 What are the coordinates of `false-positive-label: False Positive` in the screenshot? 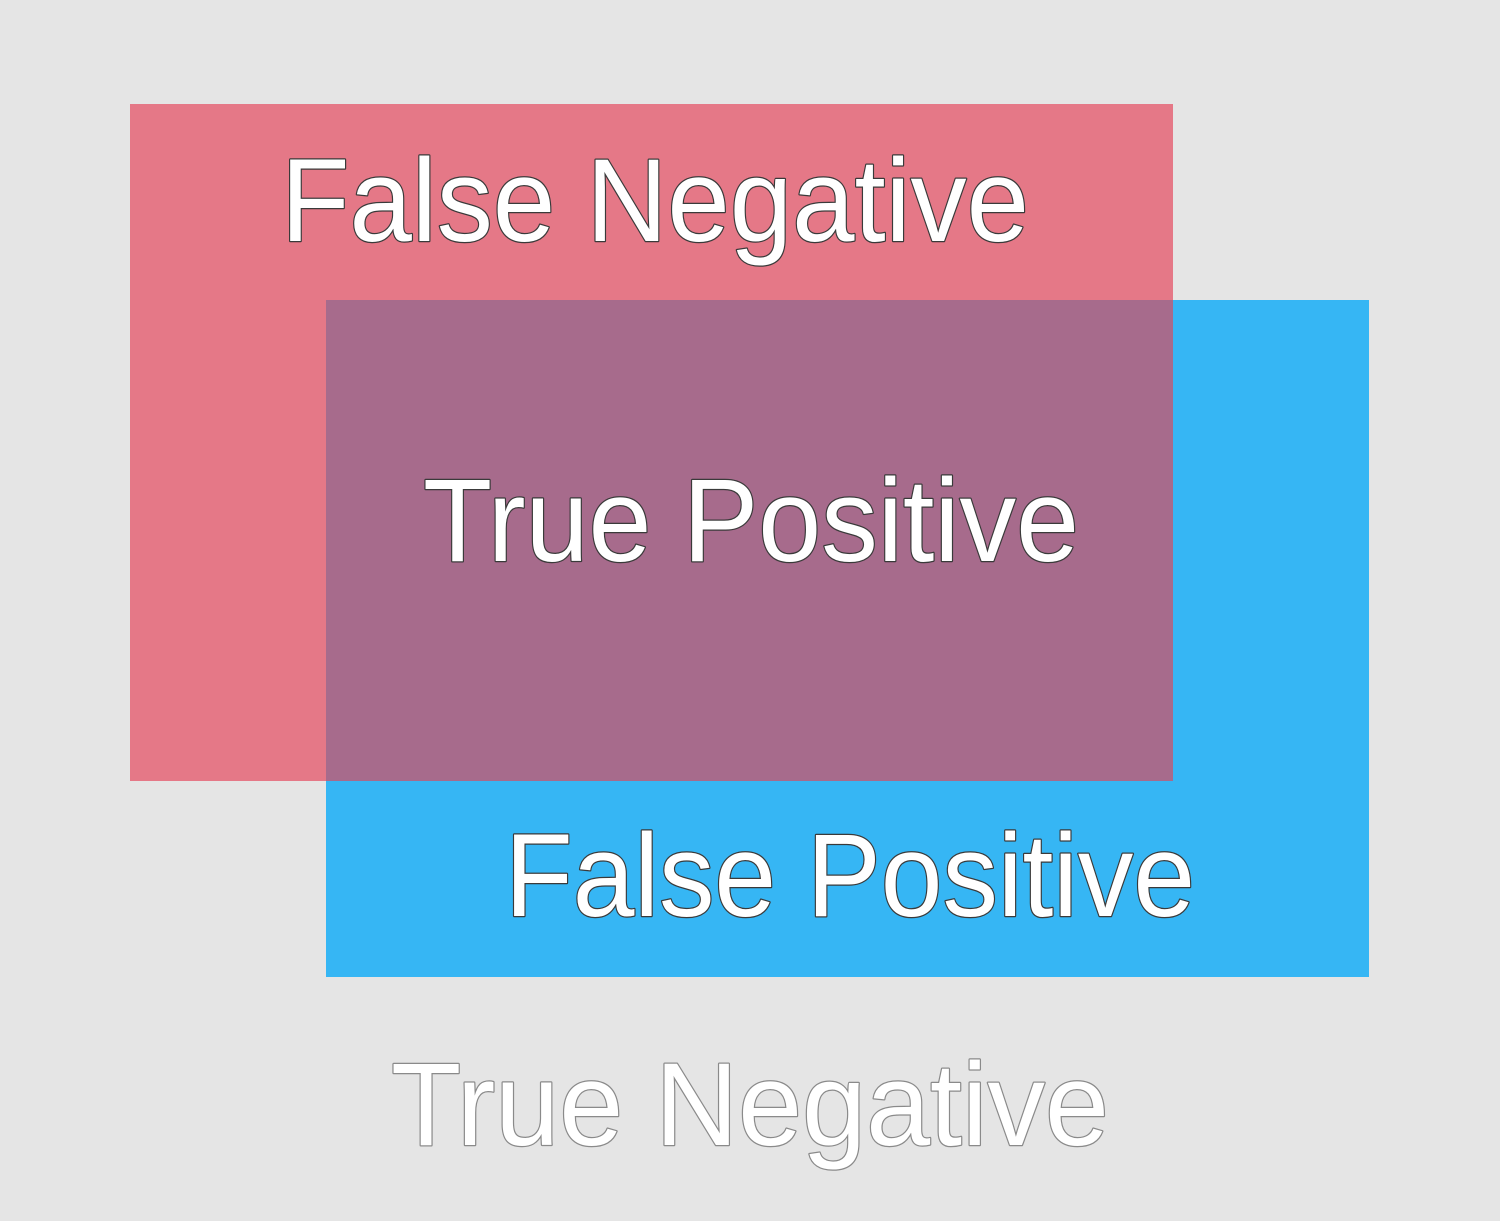 It's located at (850, 876).